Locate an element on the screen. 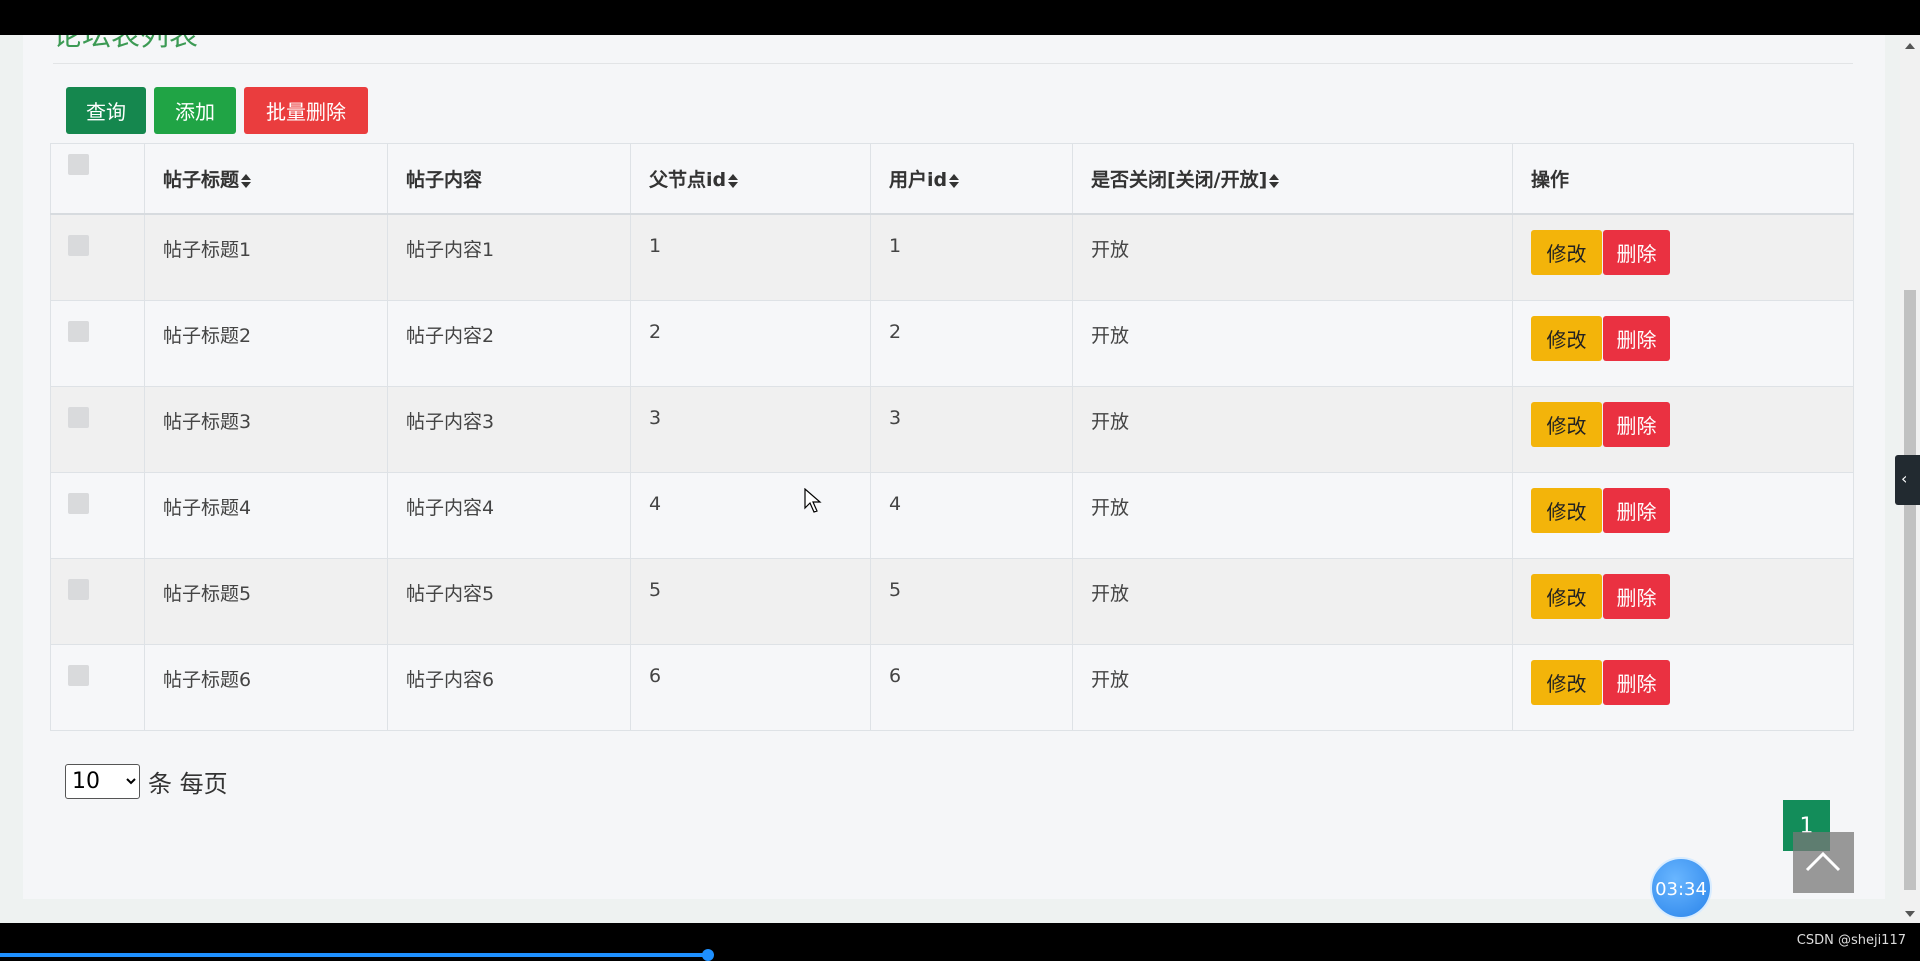 Image resolution: width=1920 pixels, height=961 pixels. cell-parent-id: 1 is located at coordinates (750, 257).